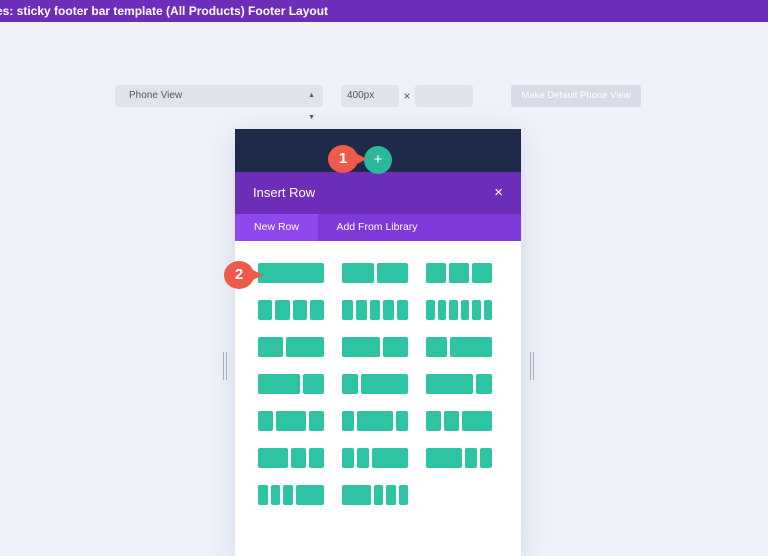  I want to click on view-mode-select: Phone View ▲ ▼, so click(219, 103).